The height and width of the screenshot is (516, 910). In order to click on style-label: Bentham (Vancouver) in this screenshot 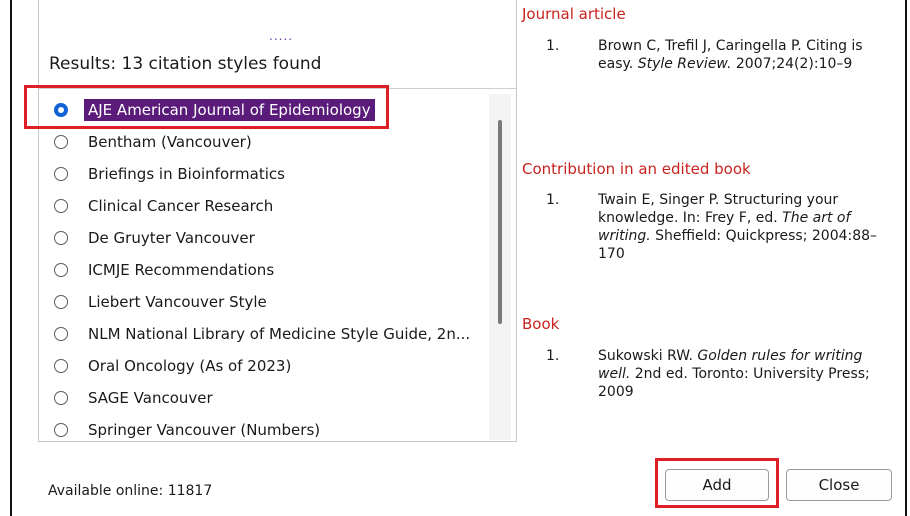, I will do `click(170, 142)`.